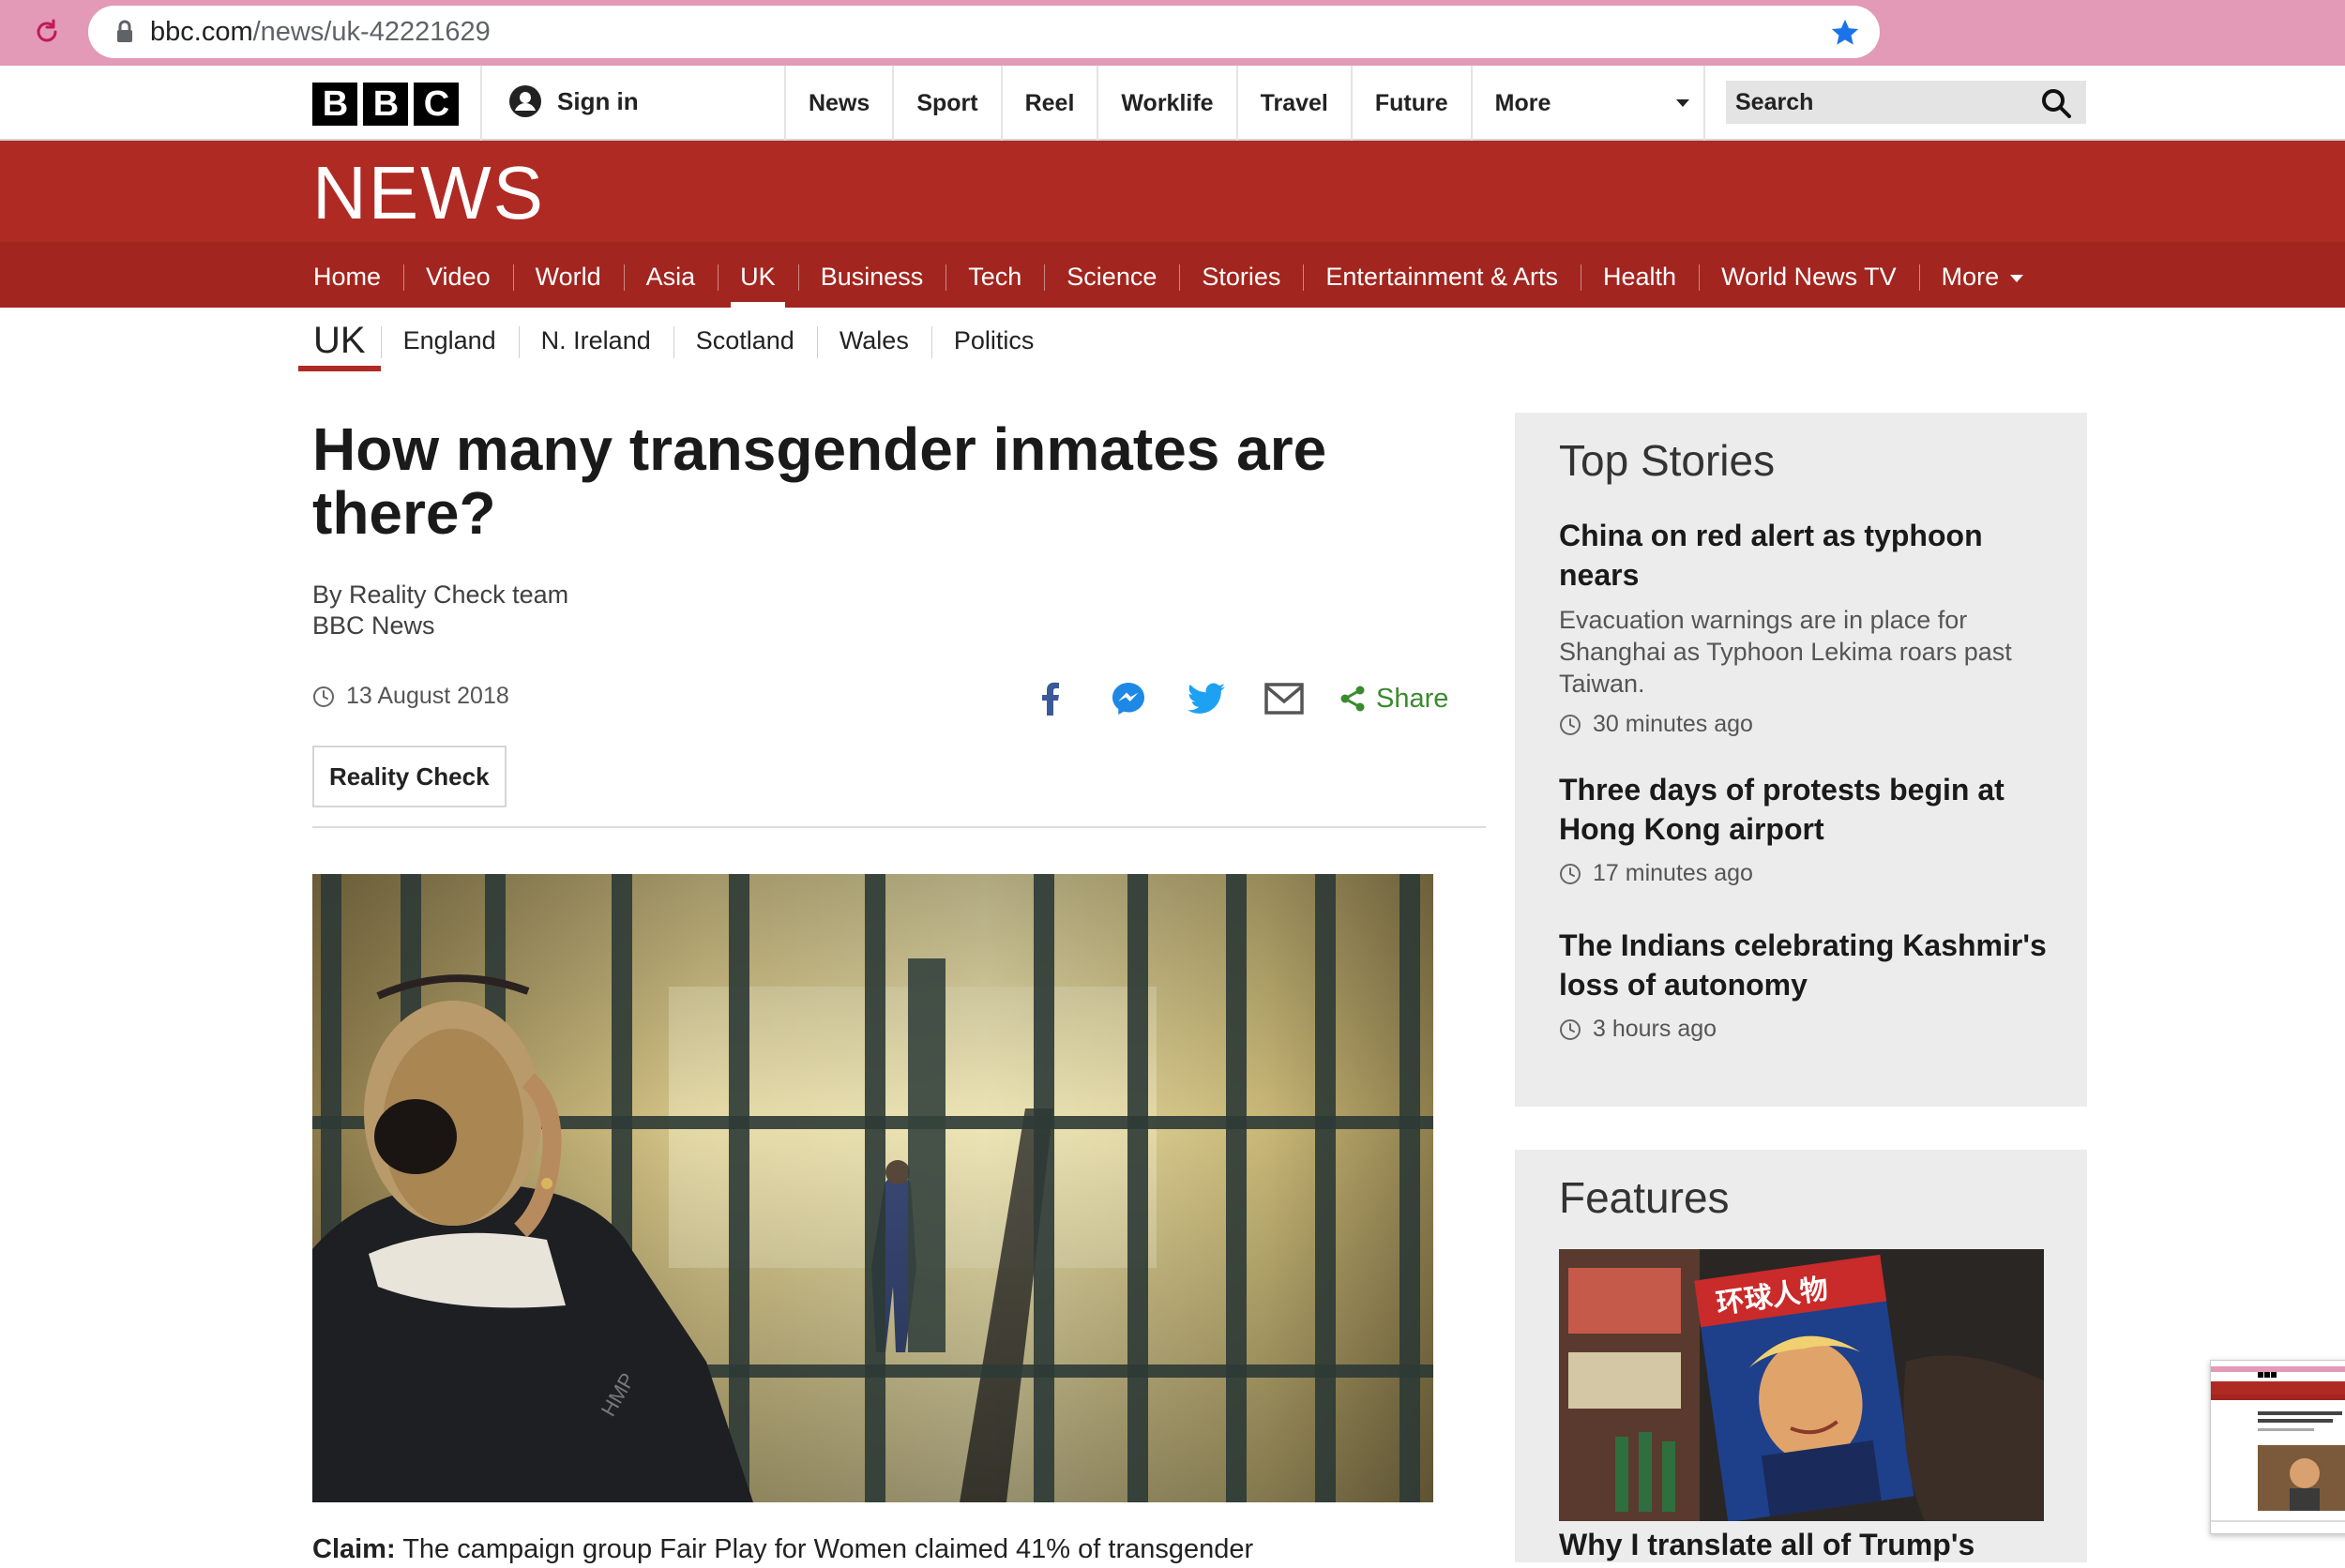  Describe the element at coordinates (440, 594) in the screenshot. I see `byline-author: By Reality Check team` at that location.